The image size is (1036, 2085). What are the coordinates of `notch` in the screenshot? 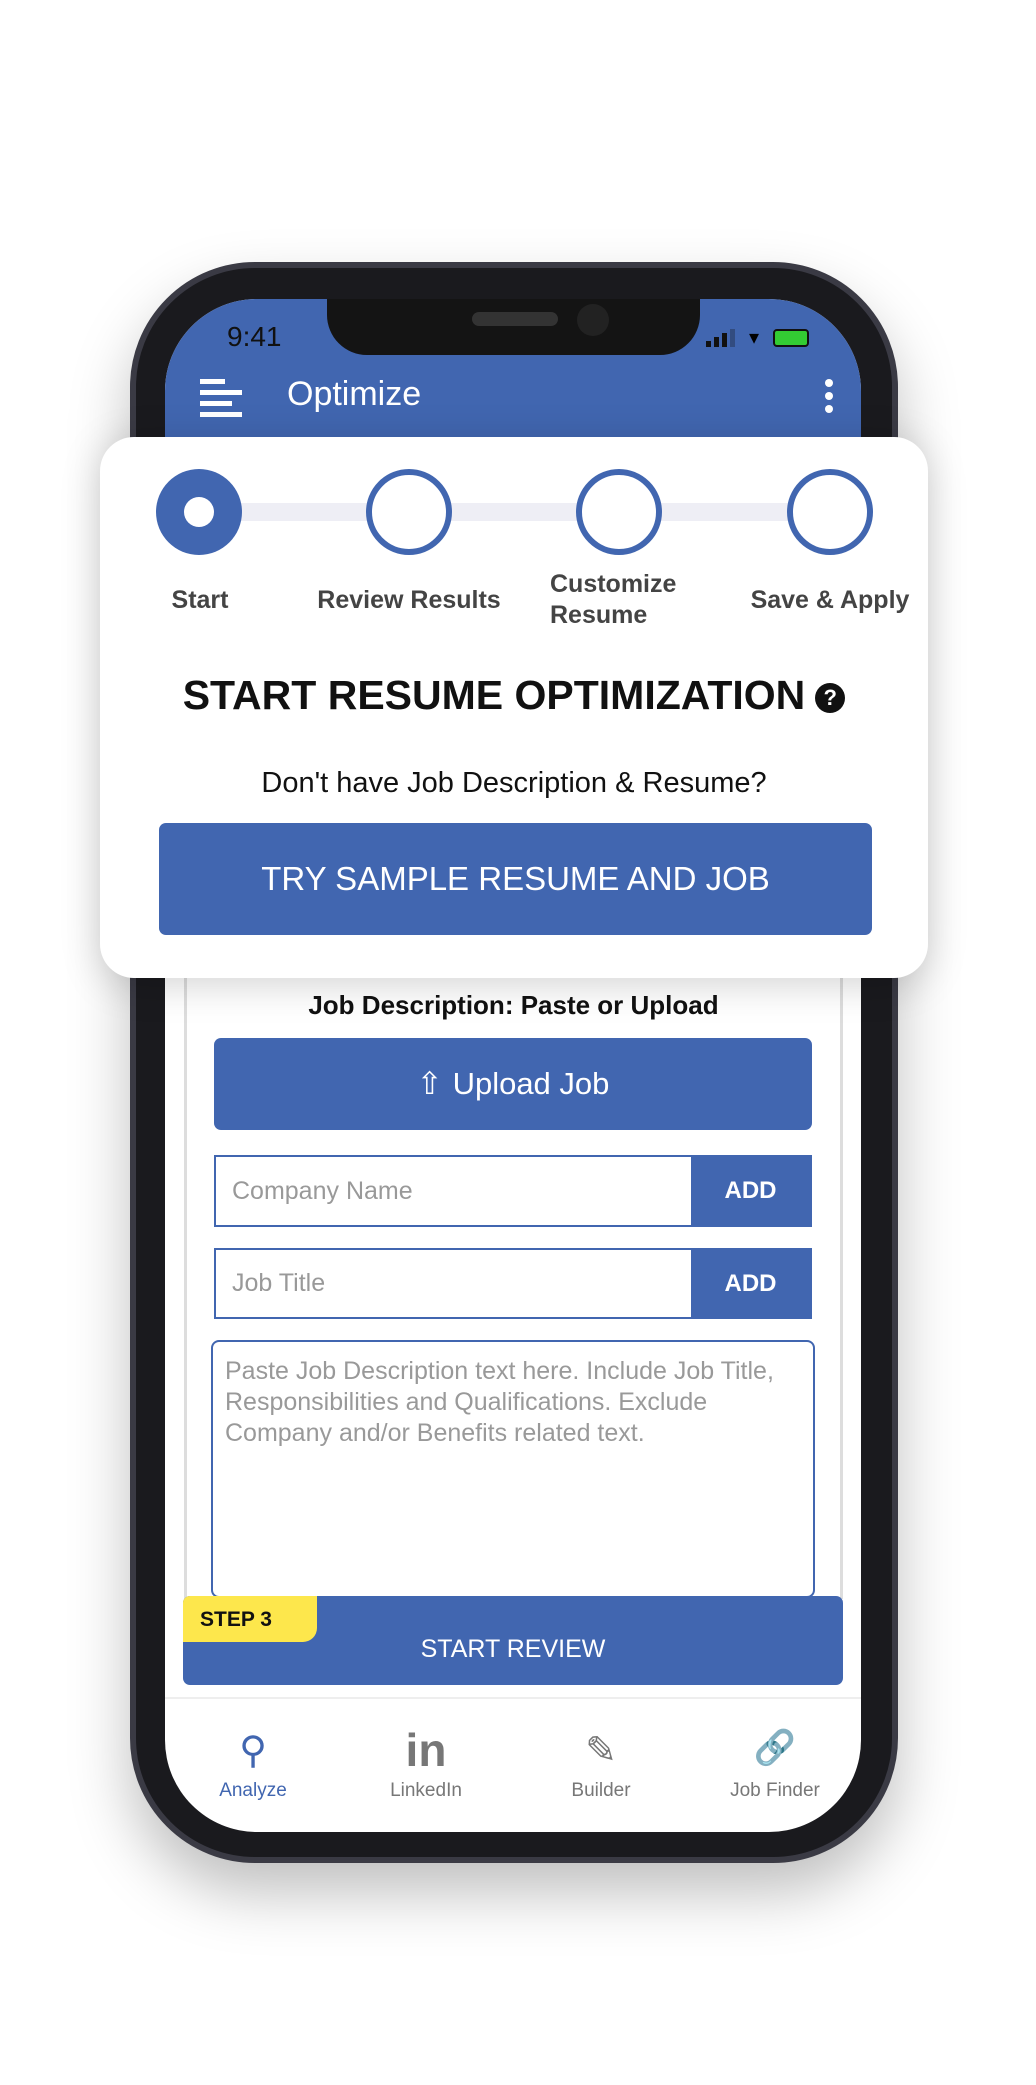 It's located at (513, 327).